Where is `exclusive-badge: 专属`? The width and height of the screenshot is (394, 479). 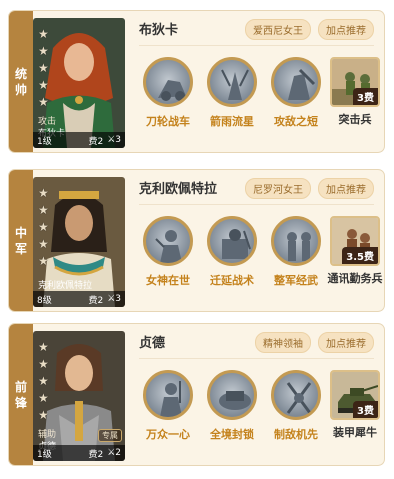
exclusive-badge: 专属 is located at coordinates (110, 435).